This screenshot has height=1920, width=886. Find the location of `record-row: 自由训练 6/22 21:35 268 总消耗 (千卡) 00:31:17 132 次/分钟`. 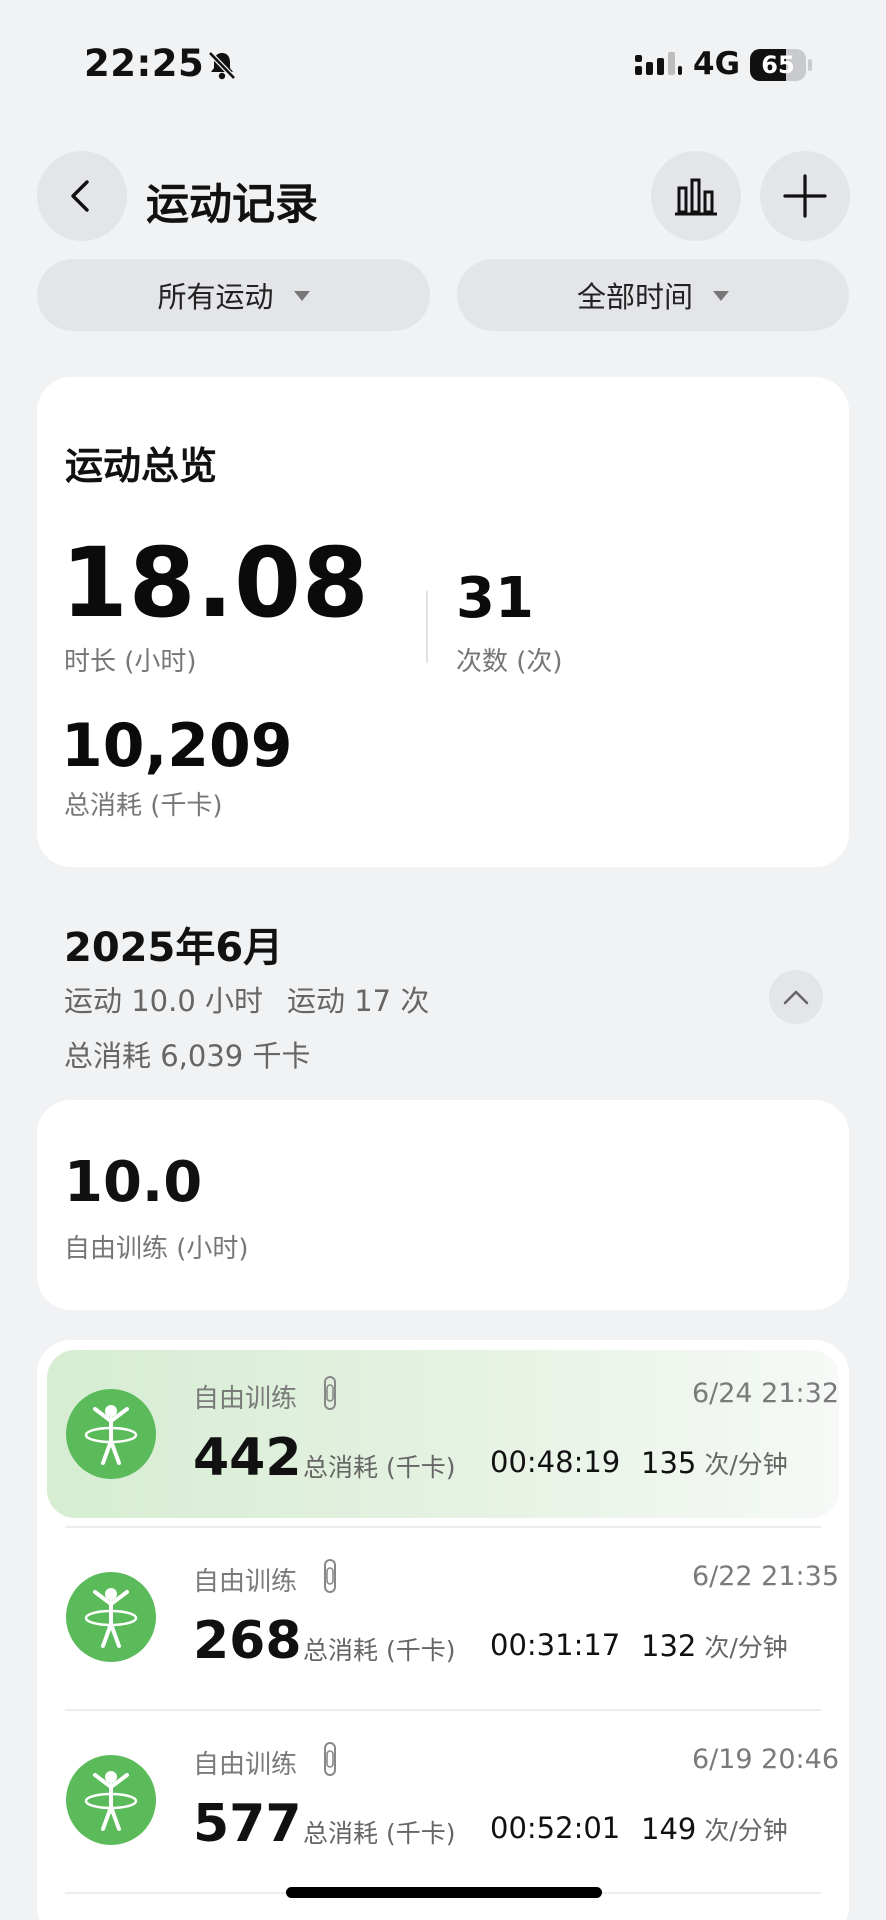

record-row: 自由训练 6/22 21:35 268 总消耗 (千卡) 00:31:17 132 次/分钟 is located at coordinates (443, 1617).